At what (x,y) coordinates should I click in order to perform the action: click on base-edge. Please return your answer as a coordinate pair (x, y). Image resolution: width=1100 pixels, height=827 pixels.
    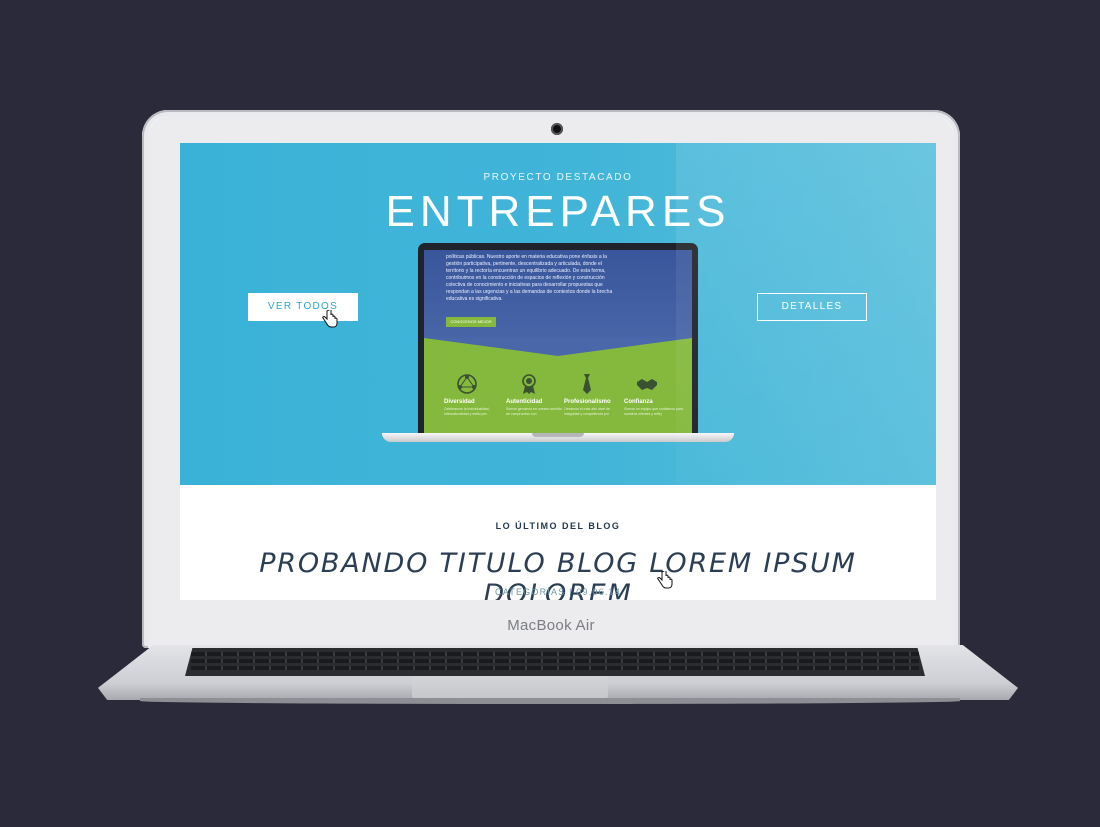
    Looking at the image, I should click on (550, 701).